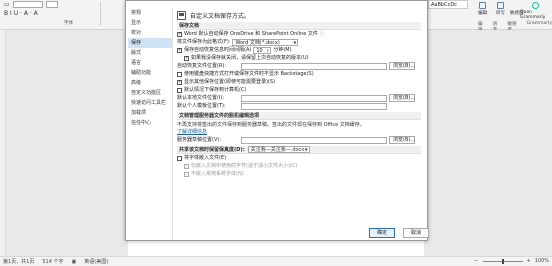 This screenshot has width=552, height=266. Describe the element at coordinates (482, 5) in the screenshot. I see `search-icon` at that location.